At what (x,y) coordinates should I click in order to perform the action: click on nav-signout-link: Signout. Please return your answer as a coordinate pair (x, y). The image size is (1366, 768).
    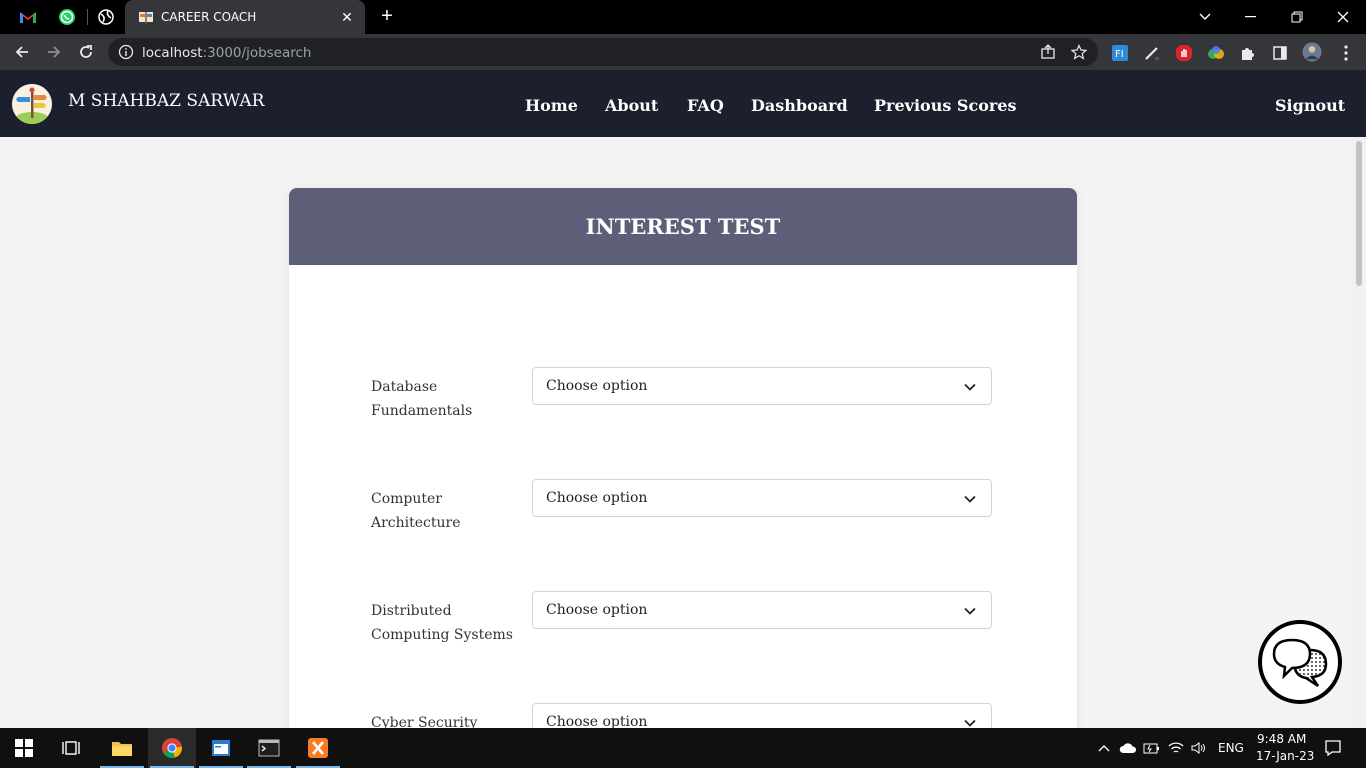
    Looking at the image, I should click on (1310, 105).